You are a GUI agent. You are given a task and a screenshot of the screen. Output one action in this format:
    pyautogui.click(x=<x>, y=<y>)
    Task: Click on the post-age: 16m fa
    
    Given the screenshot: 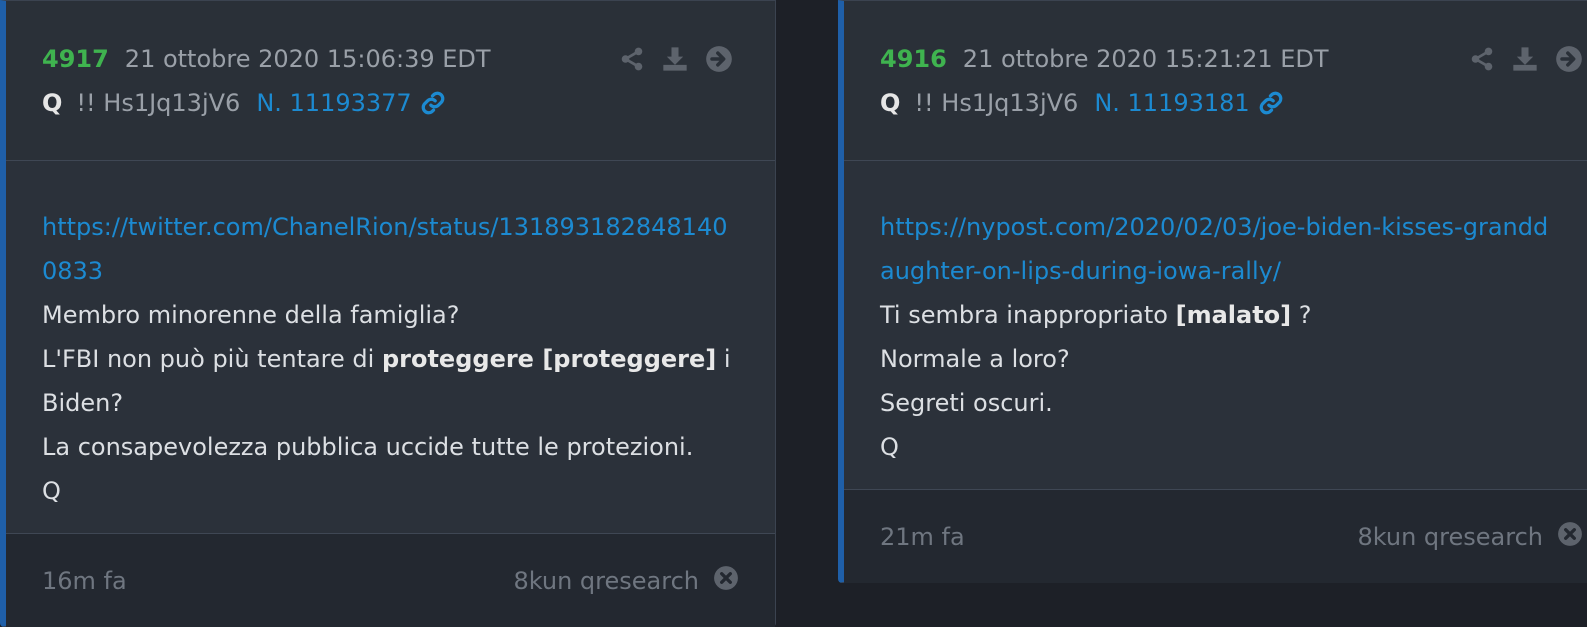 What is the action you would take?
    pyautogui.click(x=84, y=580)
    